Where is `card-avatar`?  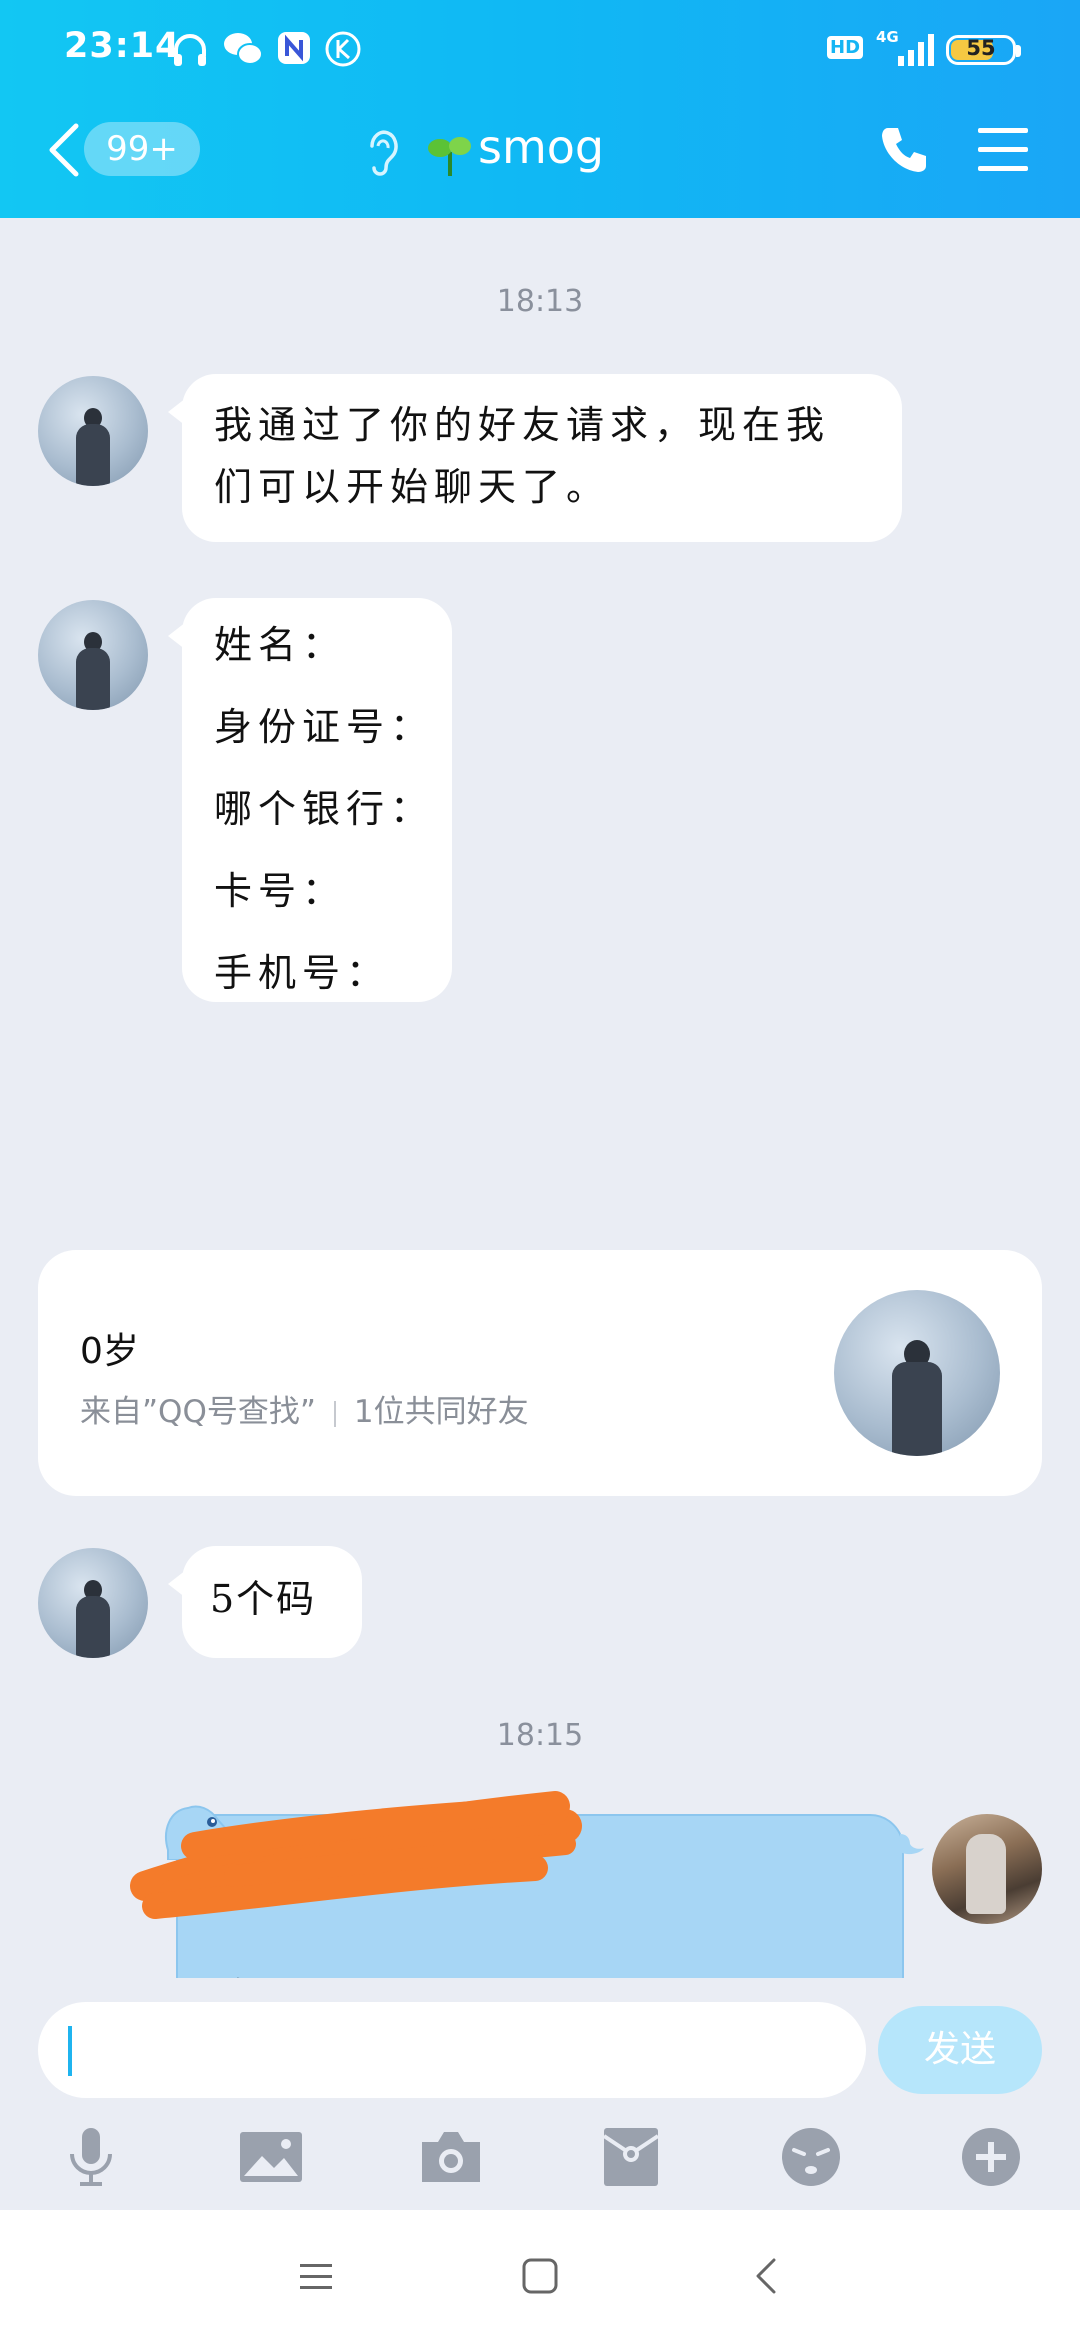
card-avatar is located at coordinates (917, 1373).